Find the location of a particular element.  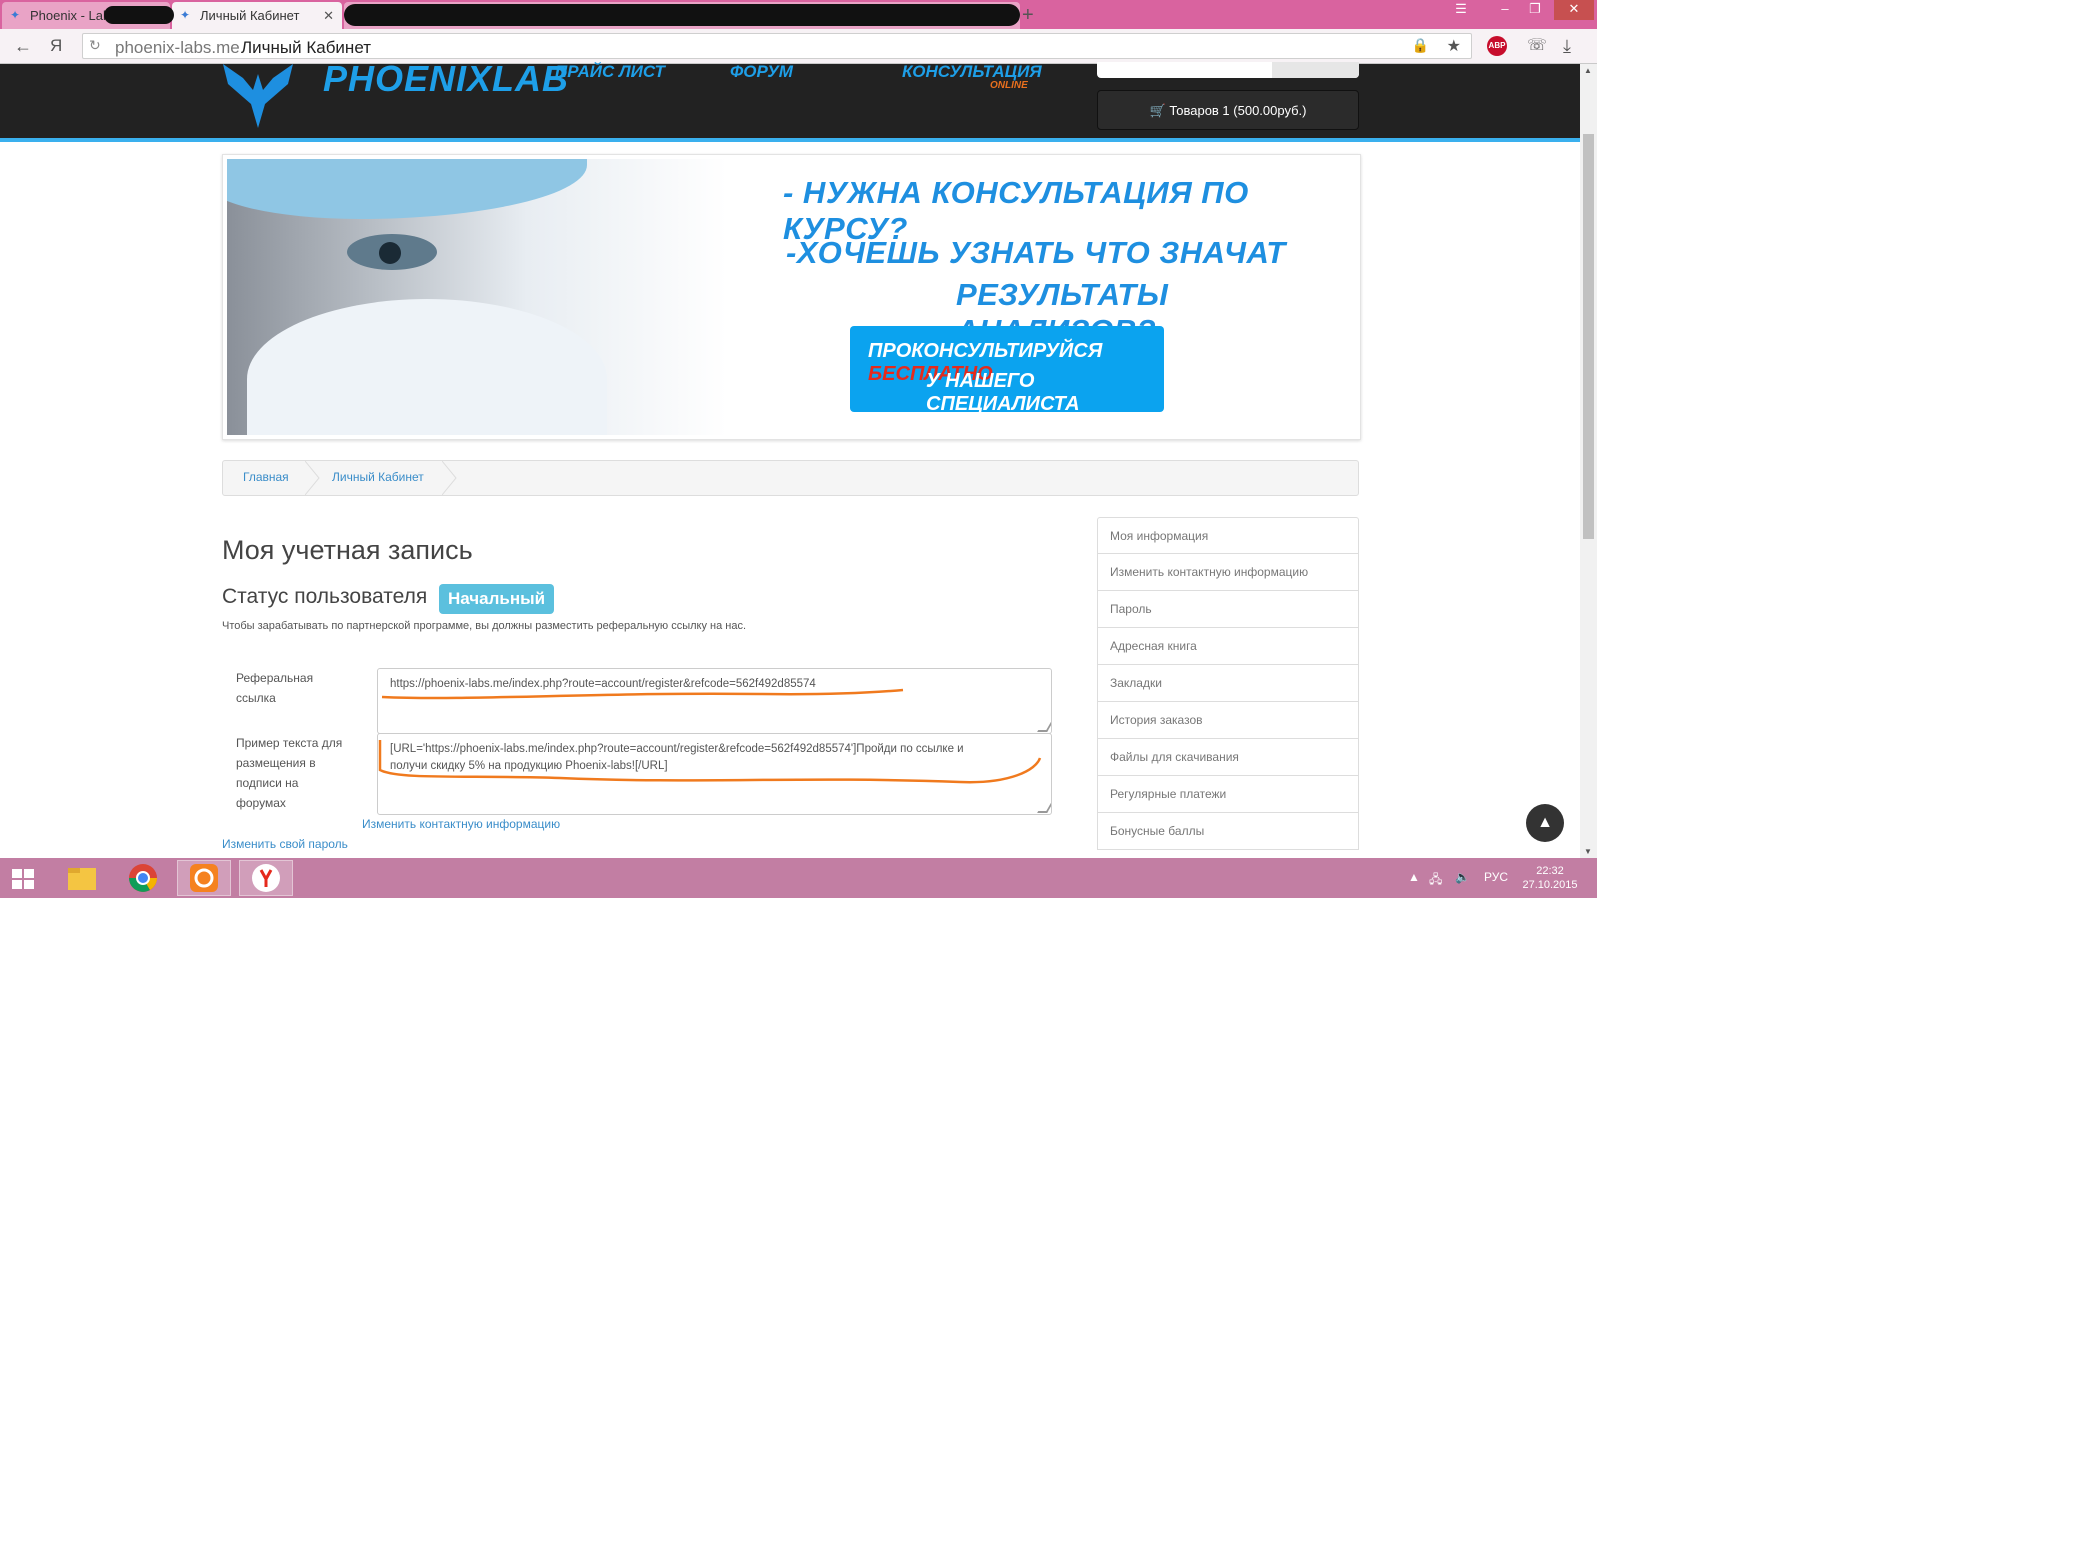

sidebar-item-bonus-points: Бонусные баллы is located at coordinates (1228, 831).